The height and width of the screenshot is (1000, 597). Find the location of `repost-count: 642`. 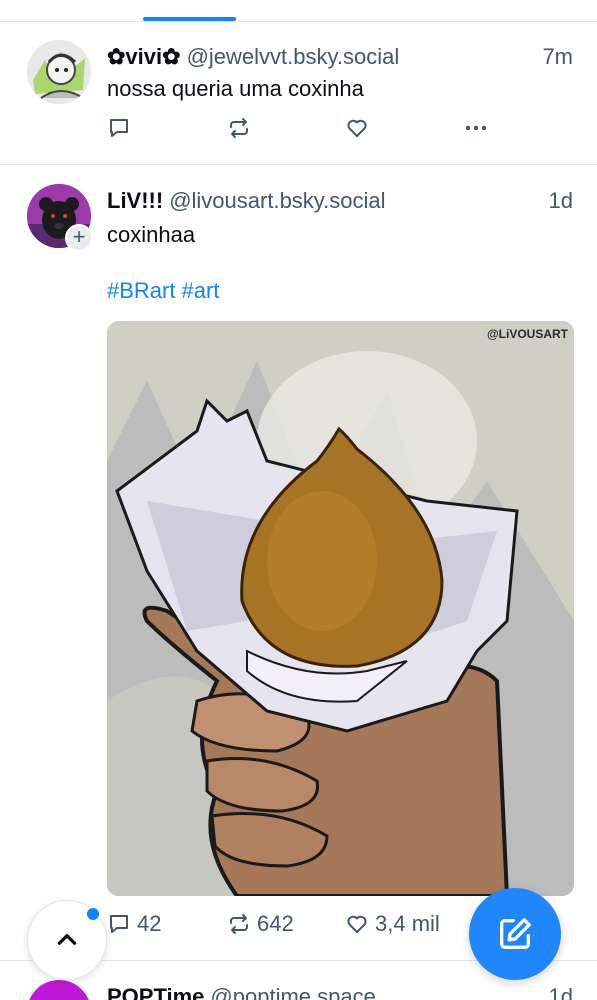

repost-count: 642 is located at coordinates (275, 923).